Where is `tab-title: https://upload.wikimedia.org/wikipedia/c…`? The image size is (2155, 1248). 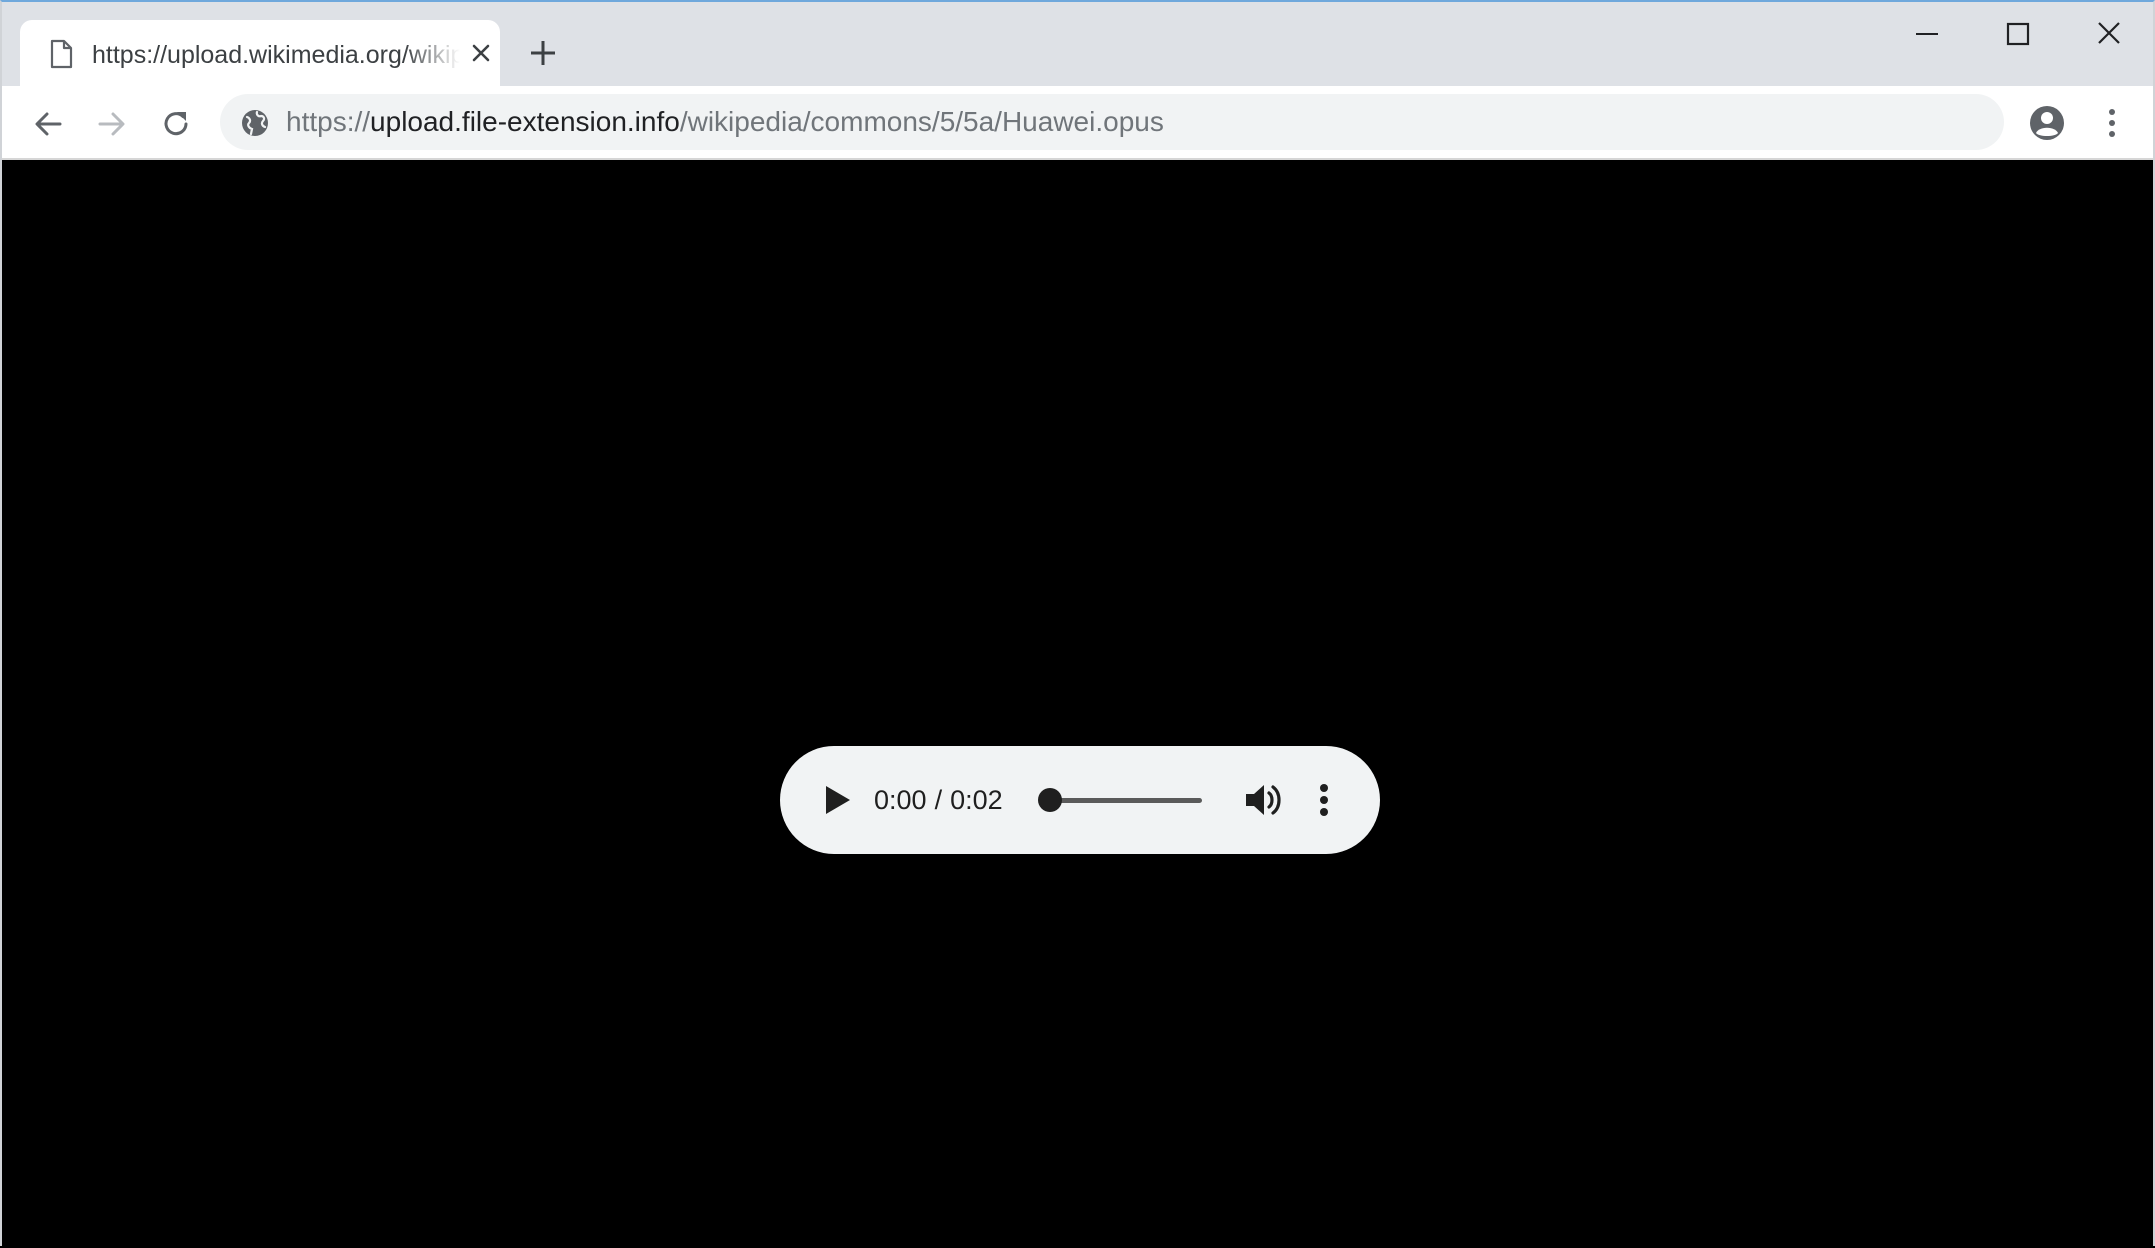 tab-title: https://upload.wikimedia.org/wikipedia/c… is located at coordinates (276, 55).